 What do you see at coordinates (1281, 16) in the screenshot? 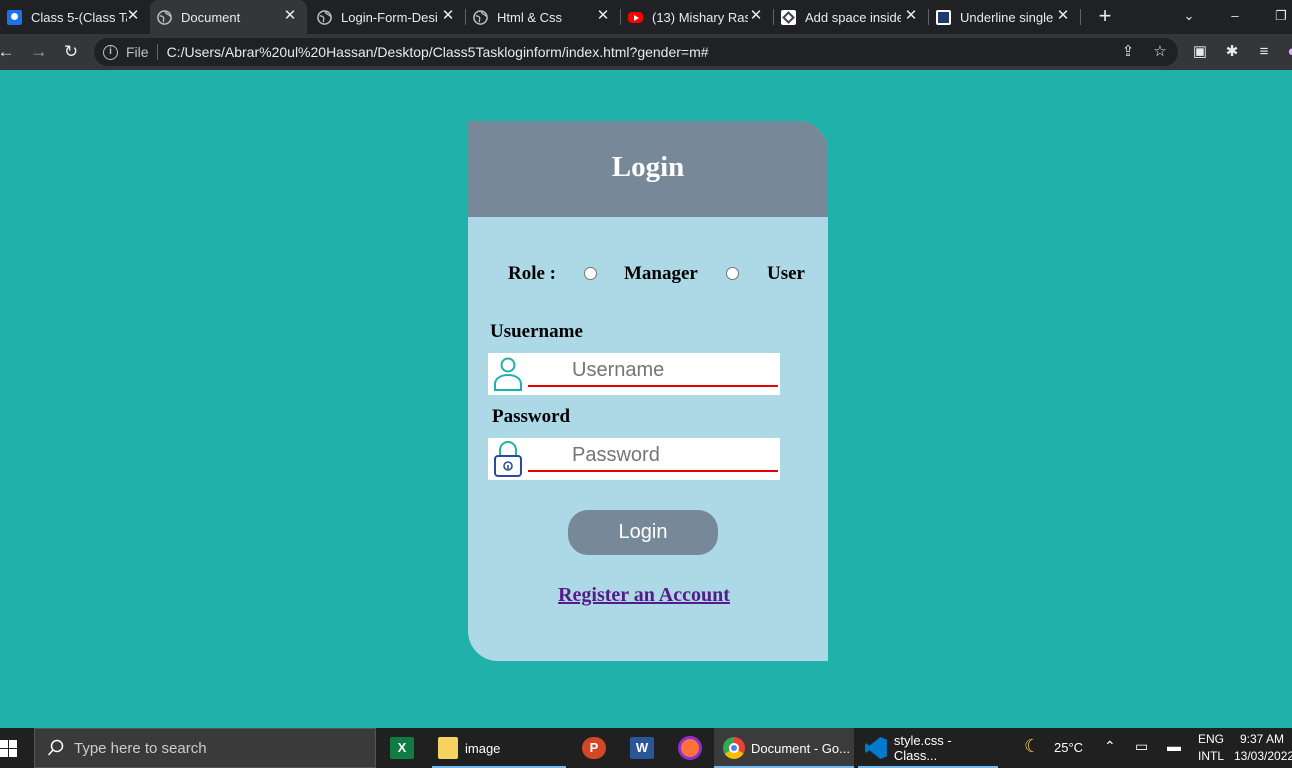
I see `restore-icon: ❐` at bounding box center [1281, 16].